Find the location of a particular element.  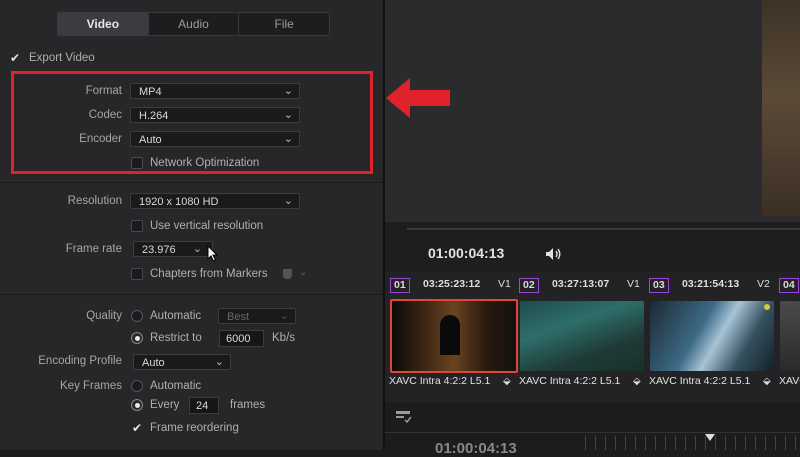

playhead-icon is located at coordinates (710, 437).